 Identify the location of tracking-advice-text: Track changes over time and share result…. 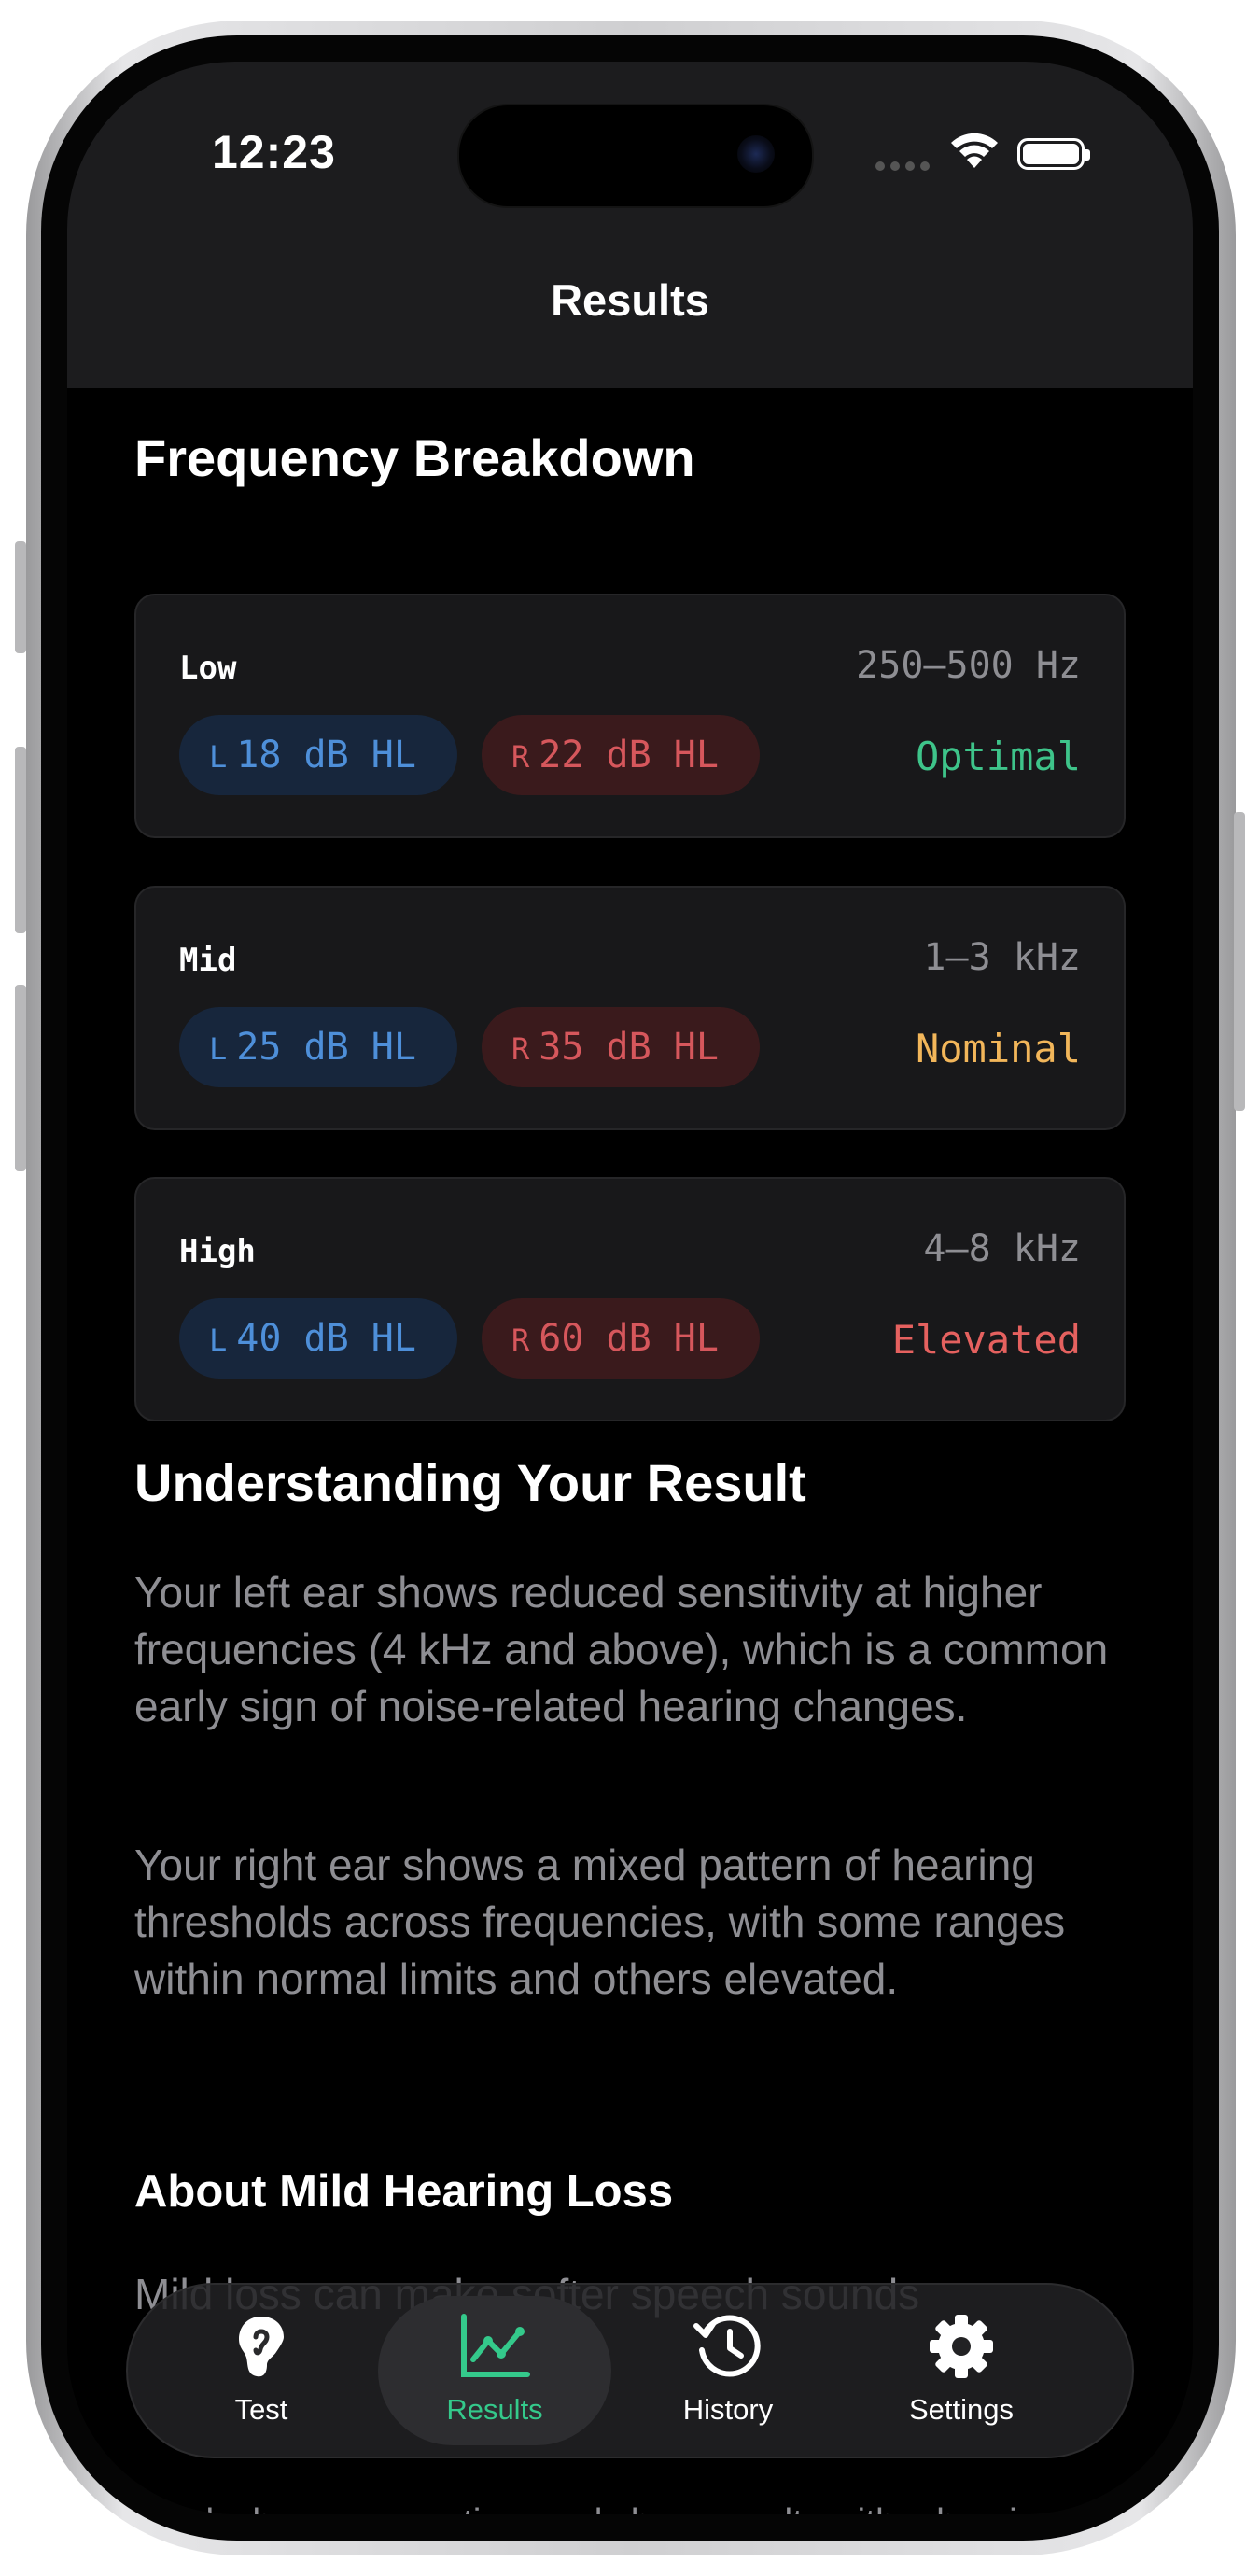
(630, 2504).